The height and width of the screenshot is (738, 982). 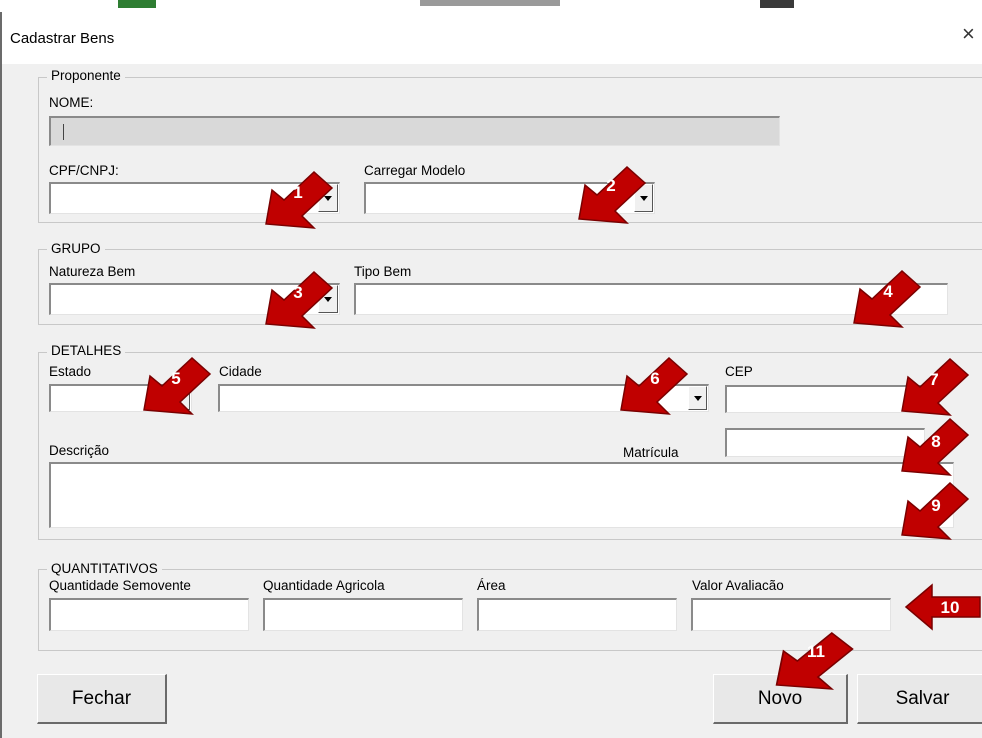 I want to click on callout-arrow-icon: 6, so click(x=654, y=385).